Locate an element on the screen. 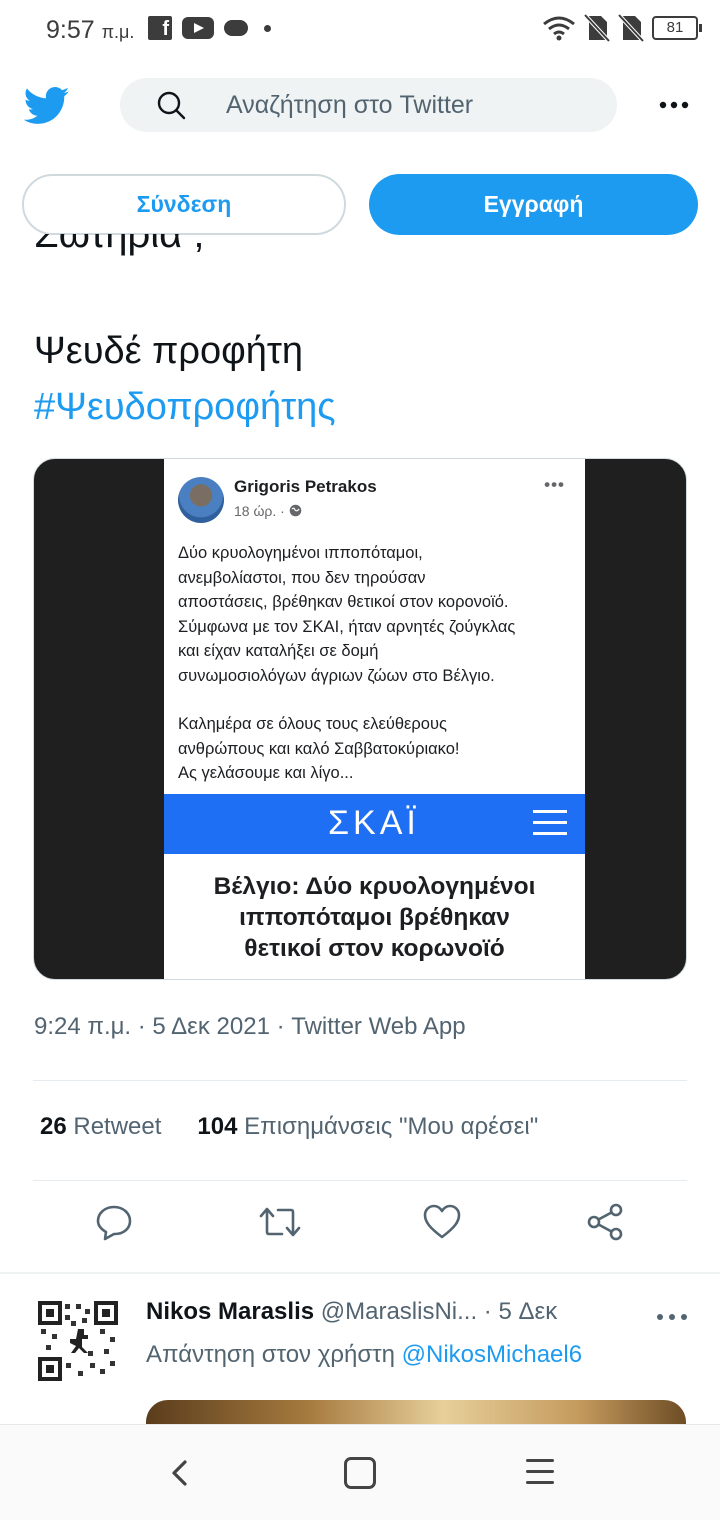  status-icons-right: 81 is located at coordinates (622, 28).